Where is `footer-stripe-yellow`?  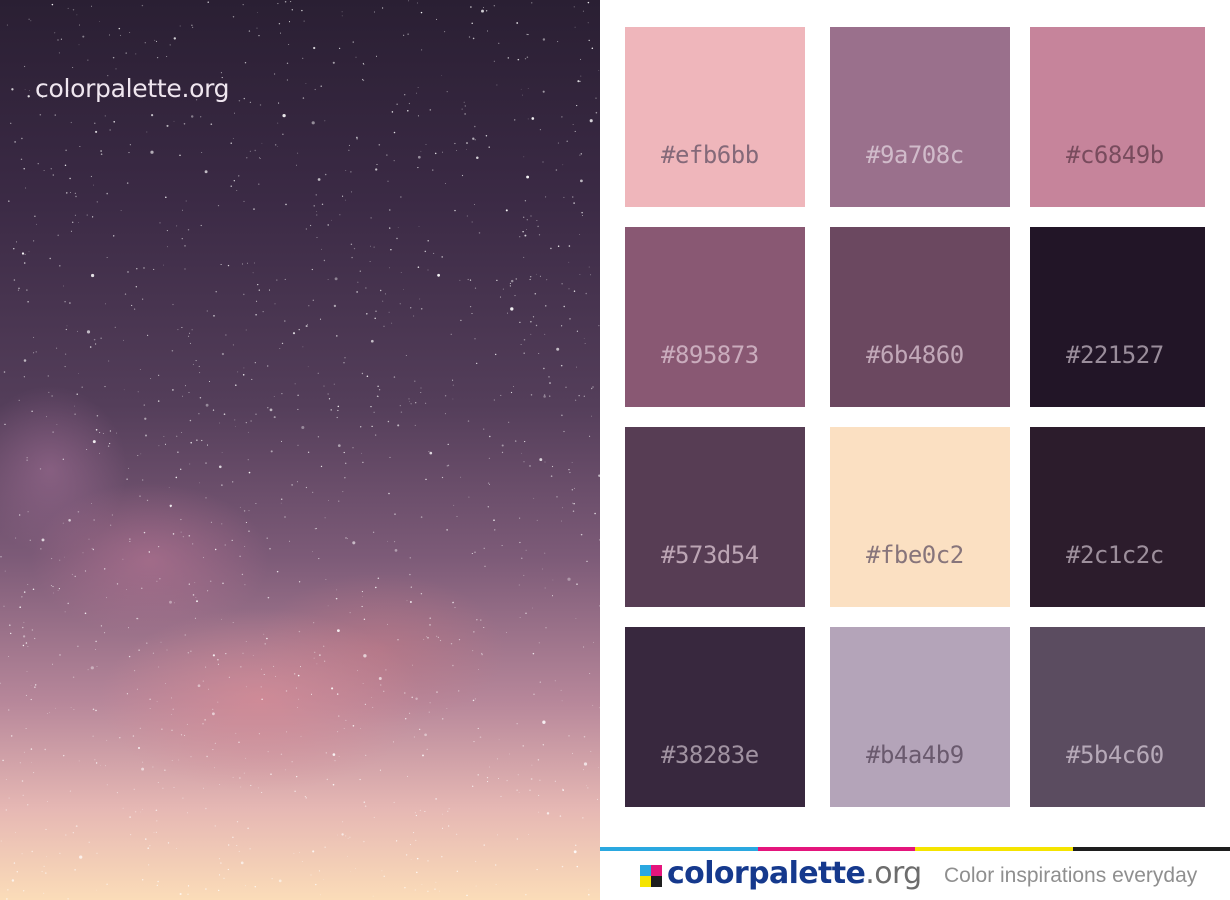 footer-stripe-yellow is located at coordinates (994, 849).